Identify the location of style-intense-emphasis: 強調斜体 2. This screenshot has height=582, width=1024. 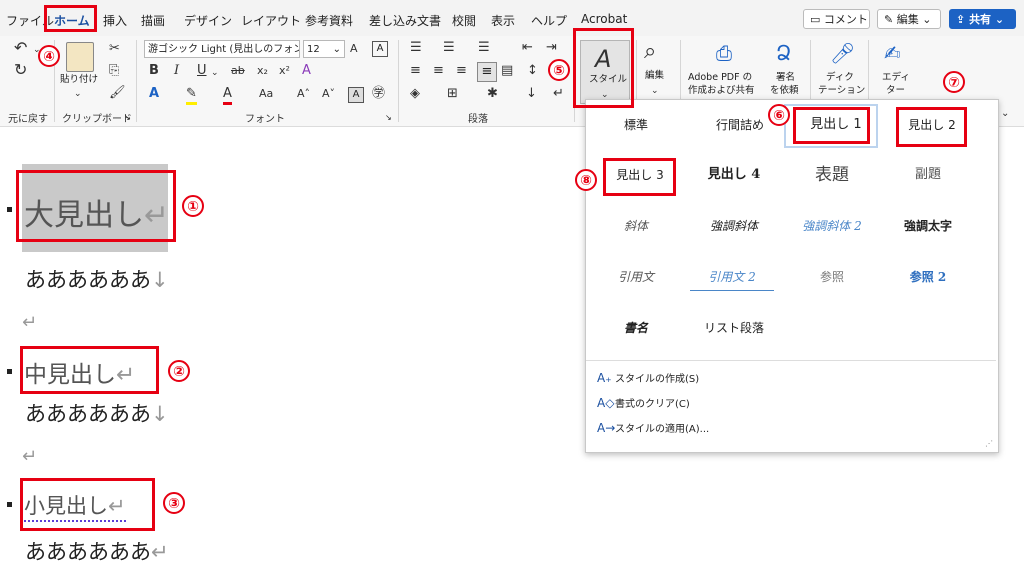
(832, 226).